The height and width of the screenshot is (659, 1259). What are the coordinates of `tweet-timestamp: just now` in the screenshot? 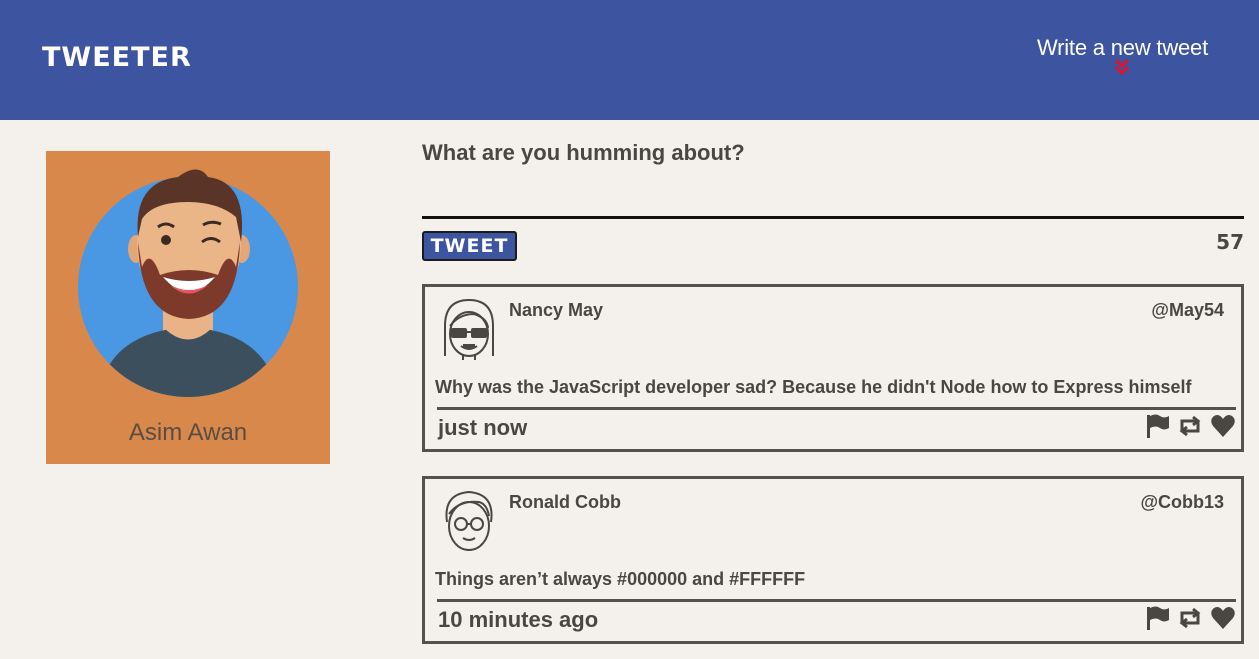 It's located at (483, 427).